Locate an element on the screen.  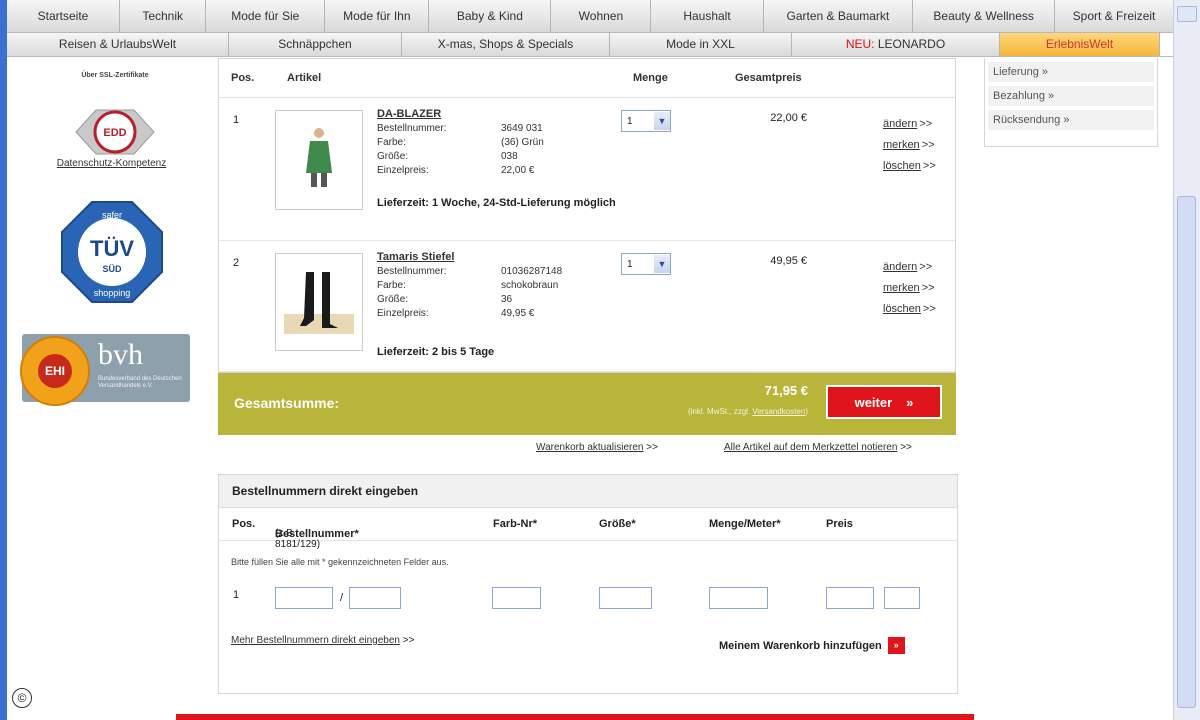
item-actions: ändern >> merken >> löschen >> is located at coordinates (909, 145).